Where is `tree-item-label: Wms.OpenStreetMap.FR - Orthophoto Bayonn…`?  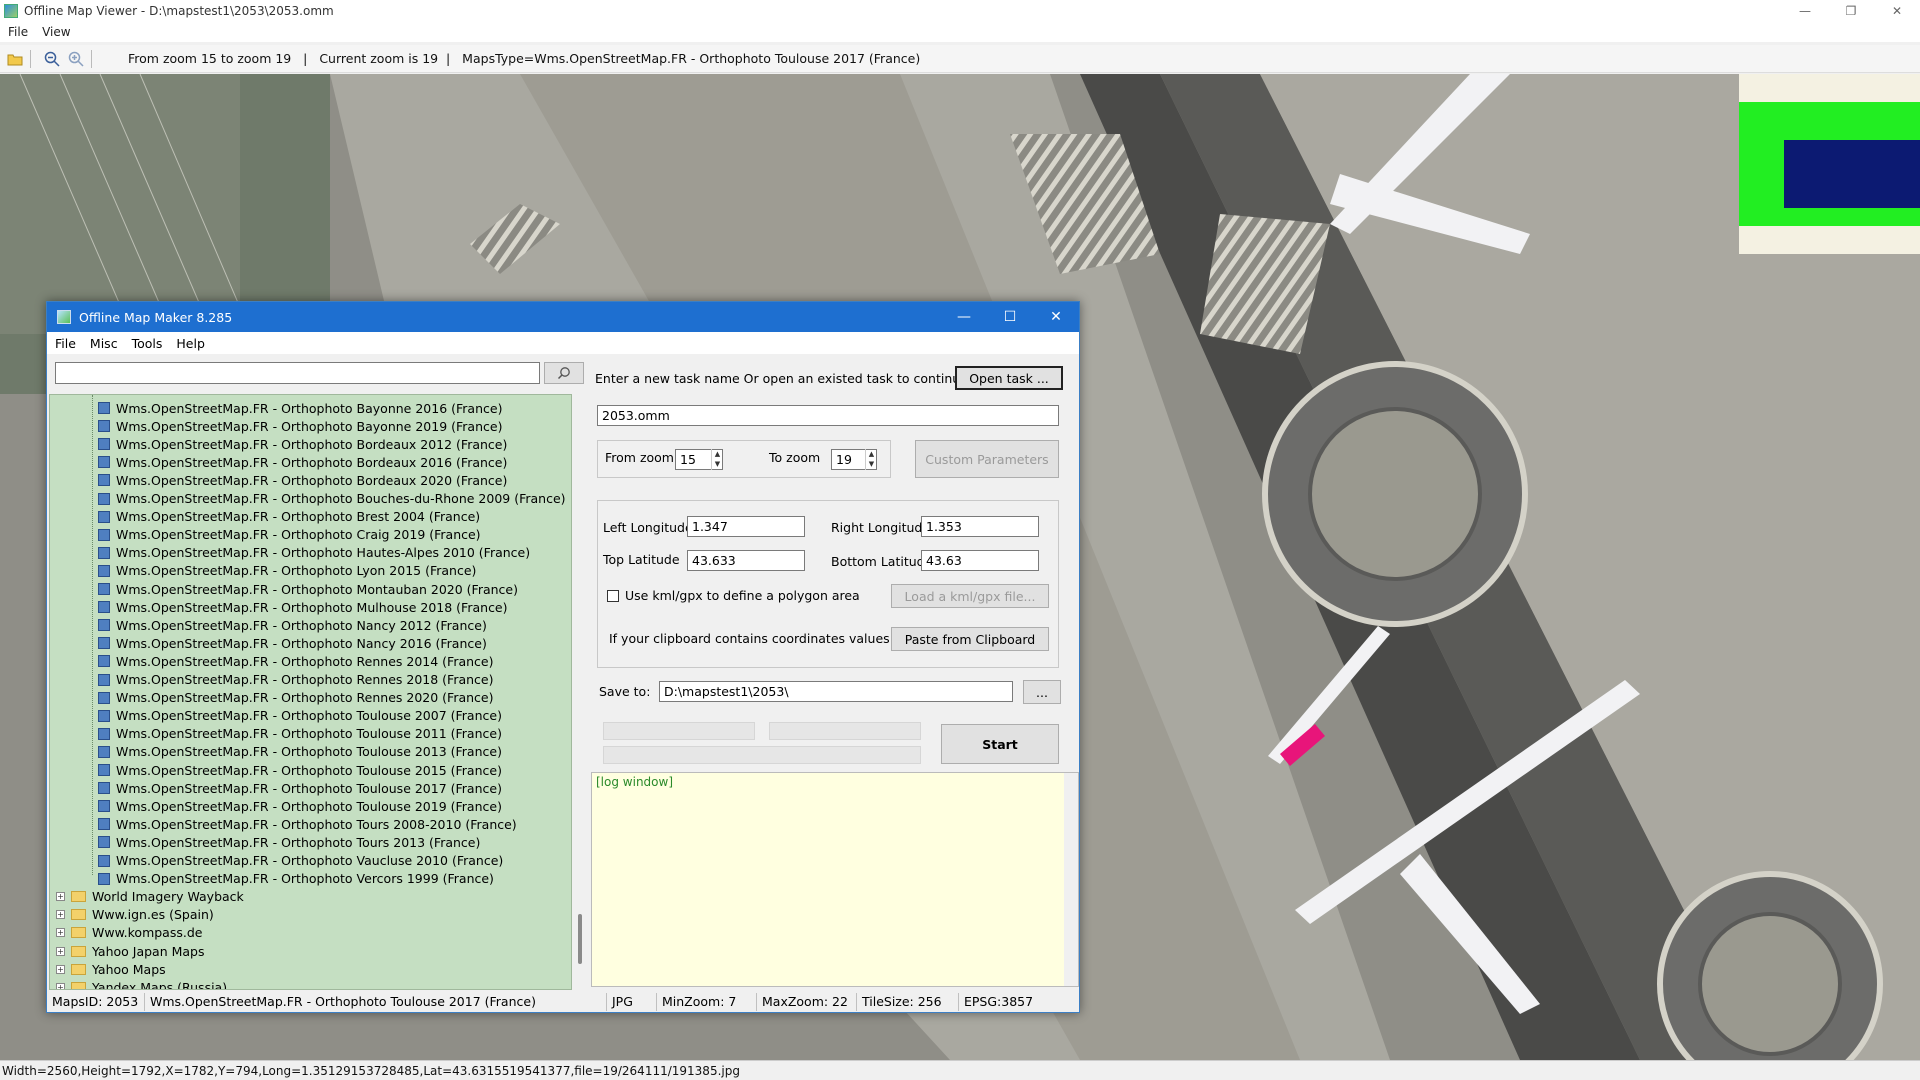
tree-item-label: Wms.OpenStreetMap.FR - Orthophoto Bayonn… is located at coordinates (309, 426).